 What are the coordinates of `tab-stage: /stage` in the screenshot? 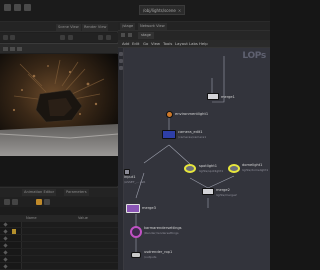 It's located at (128, 26).